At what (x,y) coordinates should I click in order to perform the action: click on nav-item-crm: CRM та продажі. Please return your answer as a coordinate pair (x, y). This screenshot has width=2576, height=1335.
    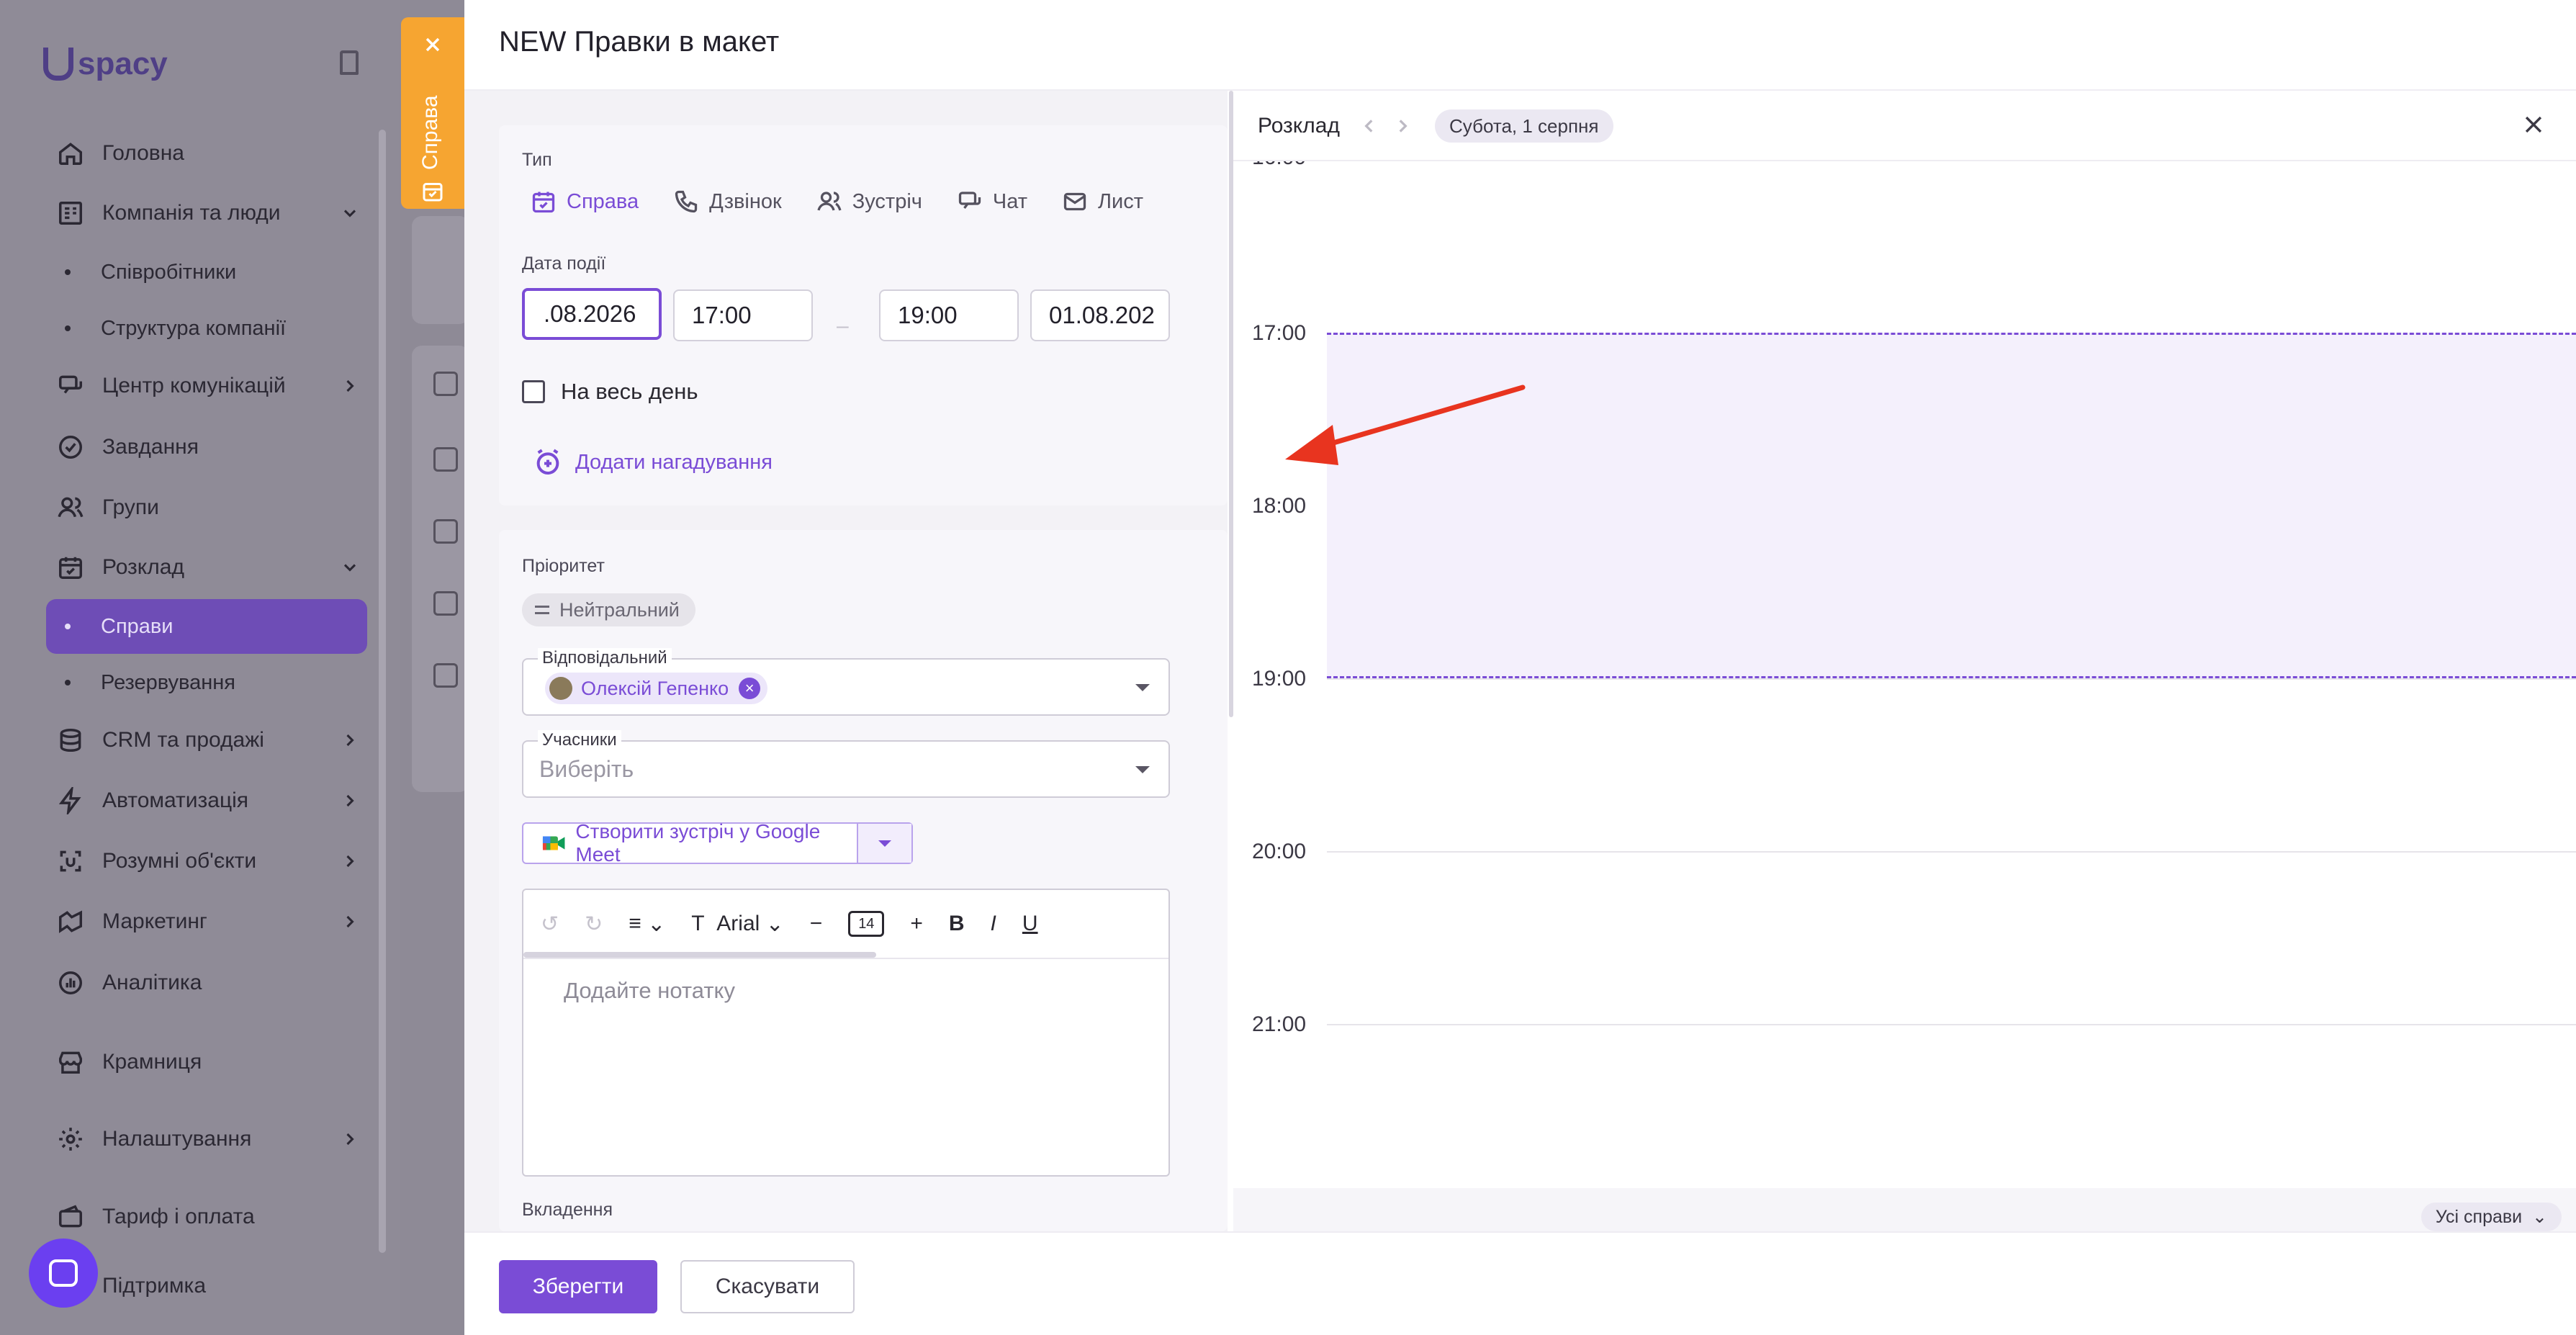
    Looking at the image, I should click on (208, 741).